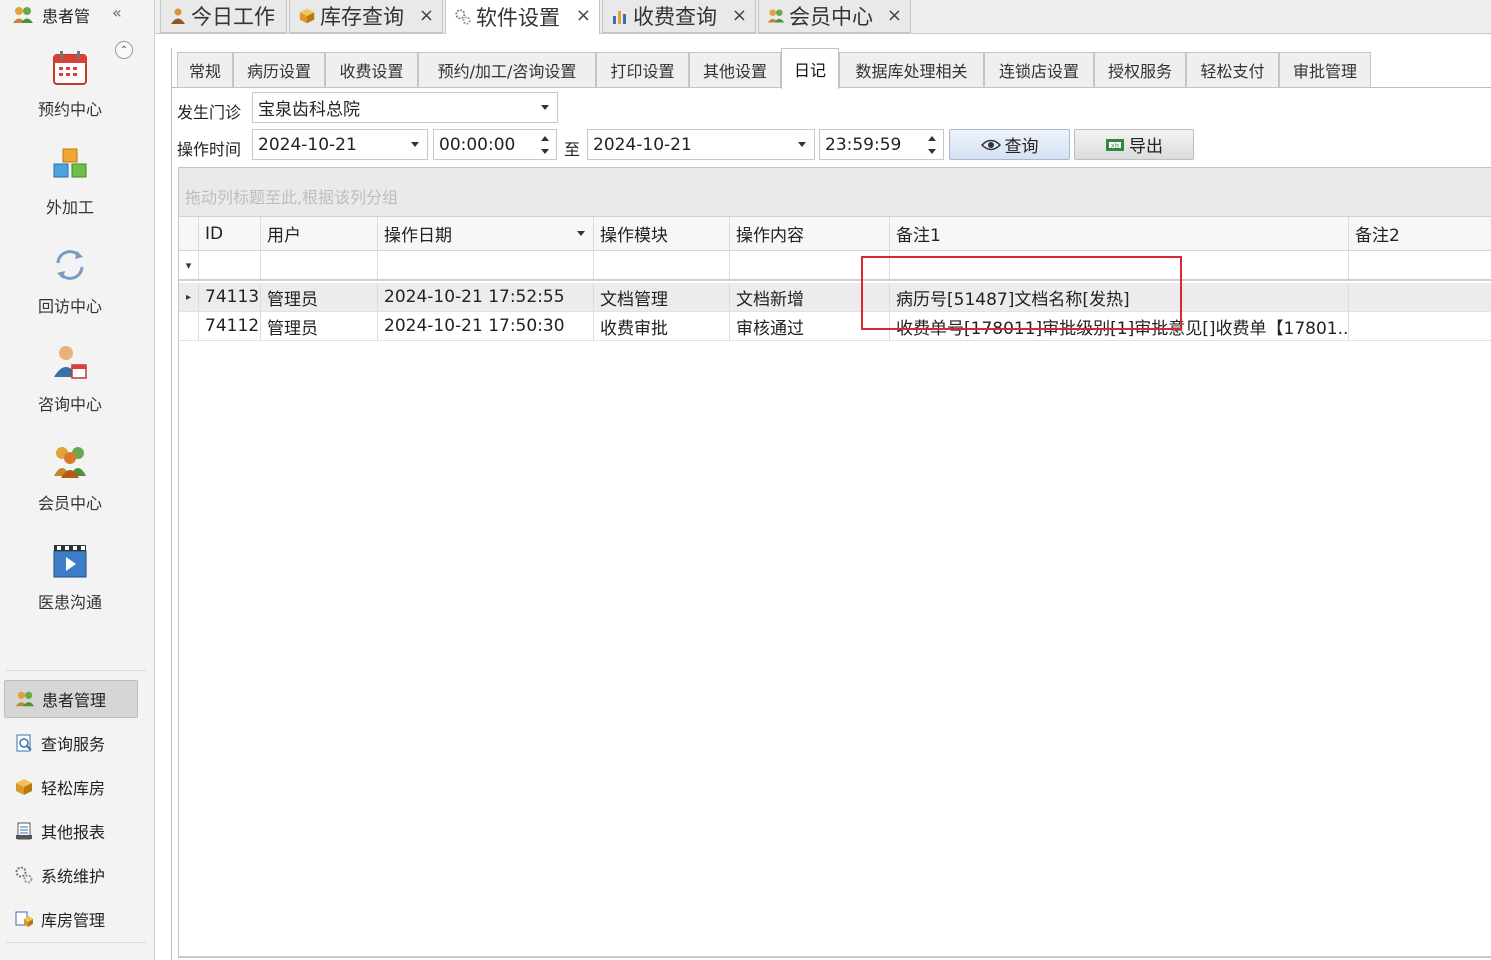 This screenshot has height=960, width=1491. What do you see at coordinates (371, 70) in the screenshot?
I see `tab-charge-settings: 收费设置` at bounding box center [371, 70].